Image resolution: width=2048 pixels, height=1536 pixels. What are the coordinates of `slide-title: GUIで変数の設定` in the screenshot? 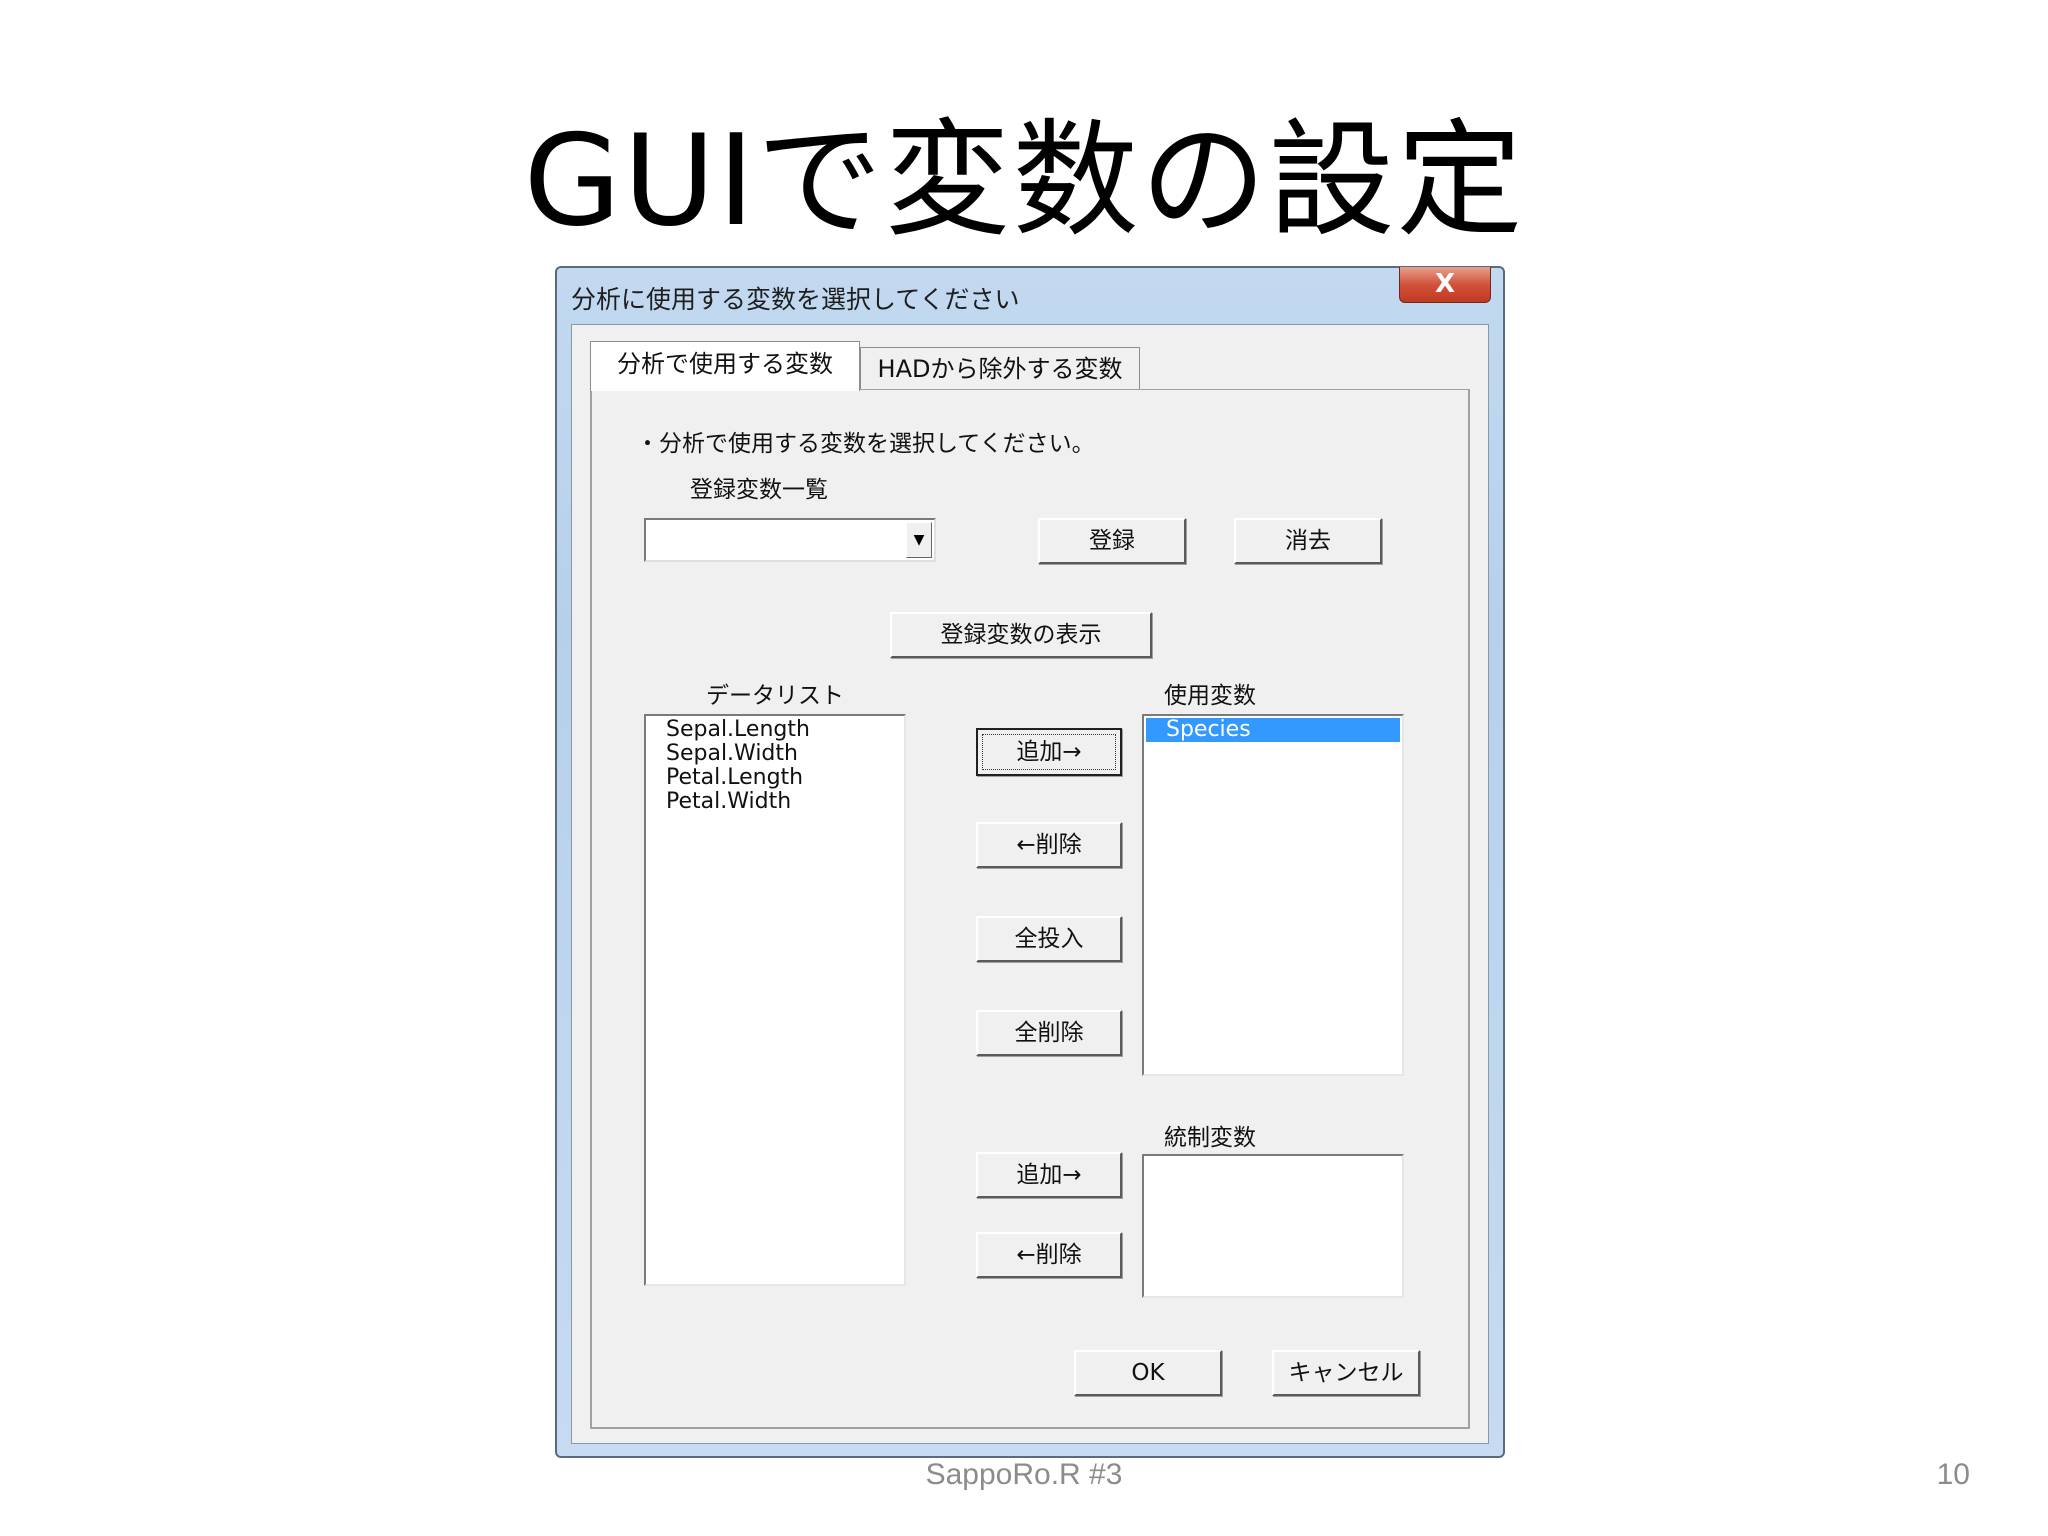 It's located at (1024, 180).